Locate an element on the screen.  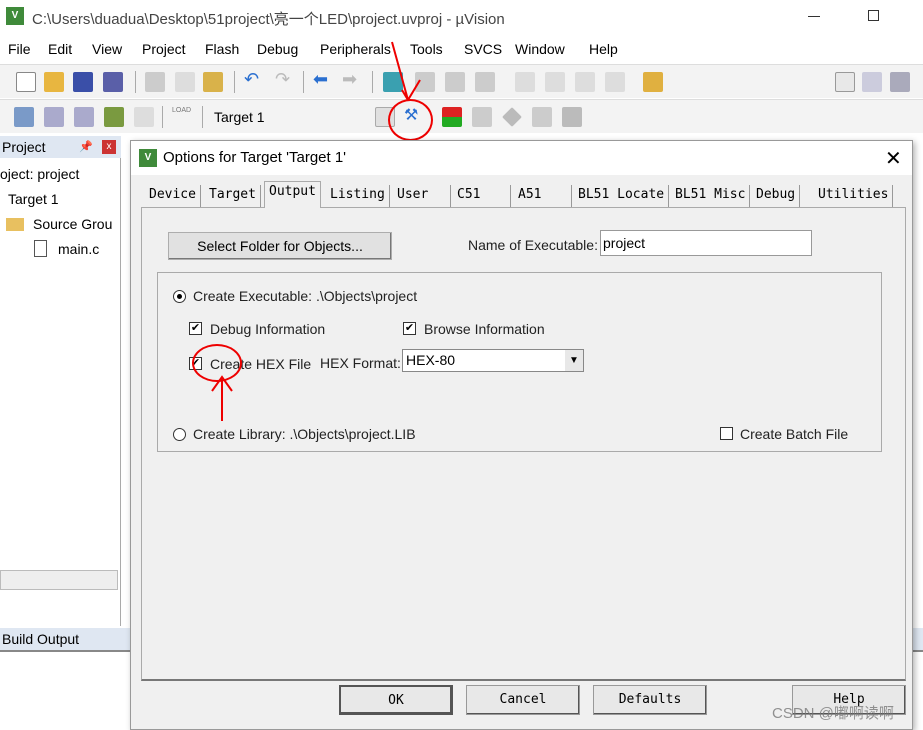
load-icon: LOAD is located at coordinates (182, 117).